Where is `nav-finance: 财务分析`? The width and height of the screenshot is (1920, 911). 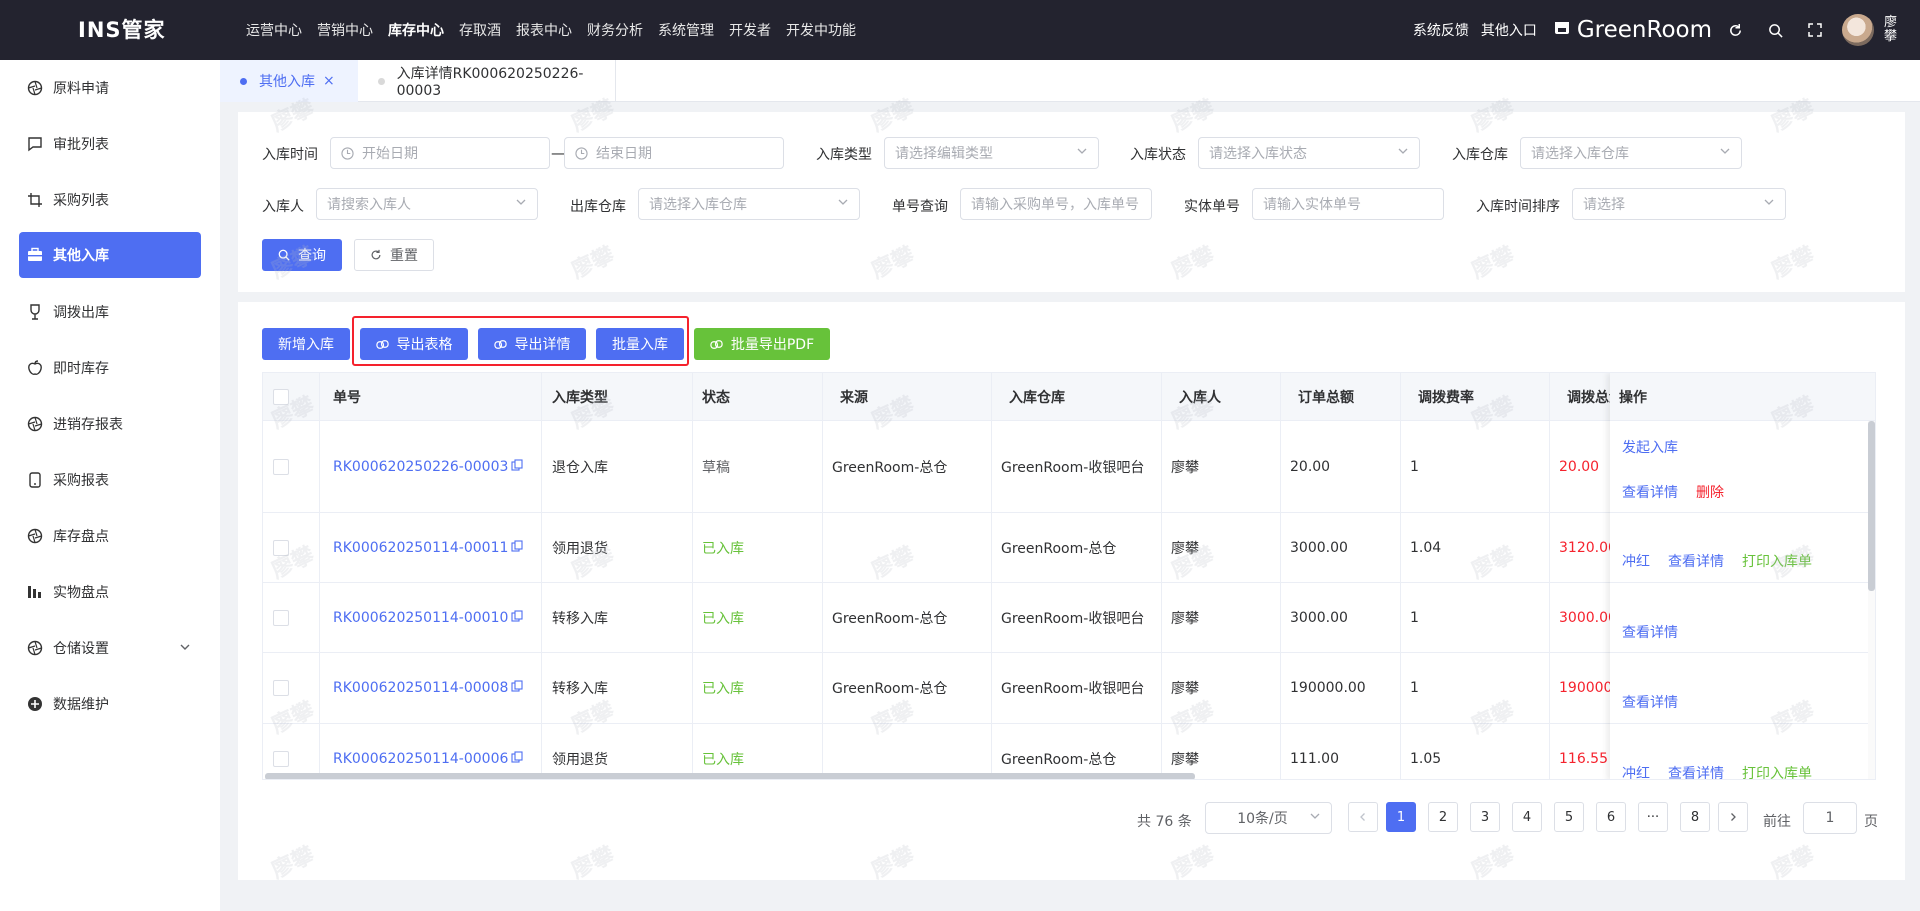
nav-finance: 财务分析 is located at coordinates (615, 30).